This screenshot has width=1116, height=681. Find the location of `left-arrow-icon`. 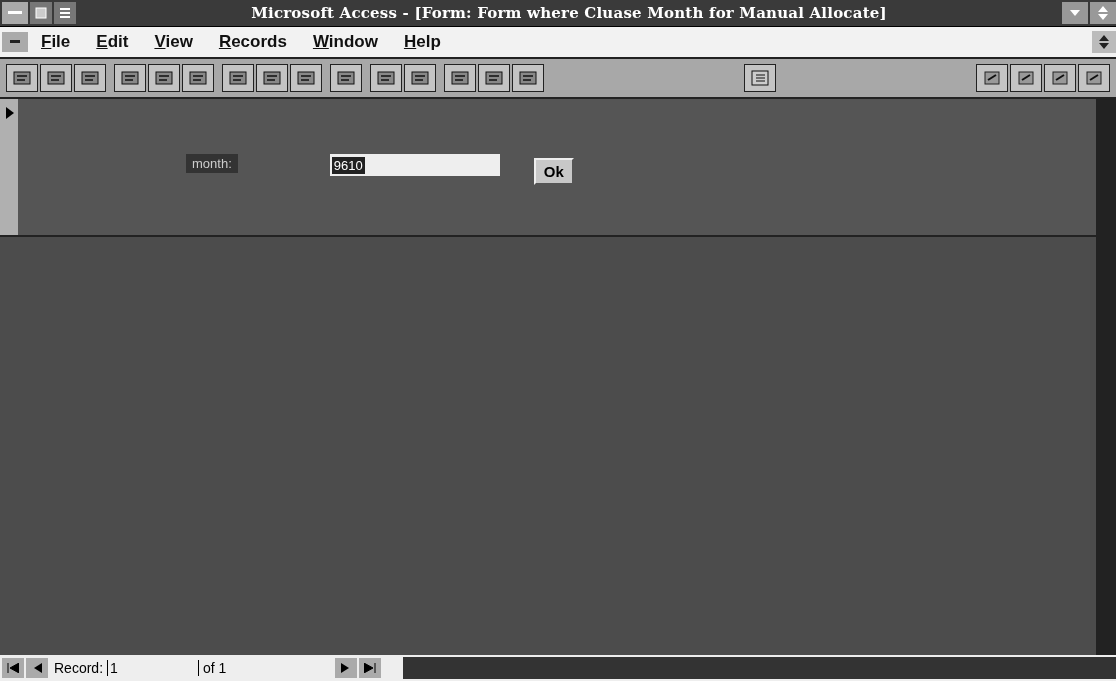

left-arrow-icon is located at coordinates (37, 668).